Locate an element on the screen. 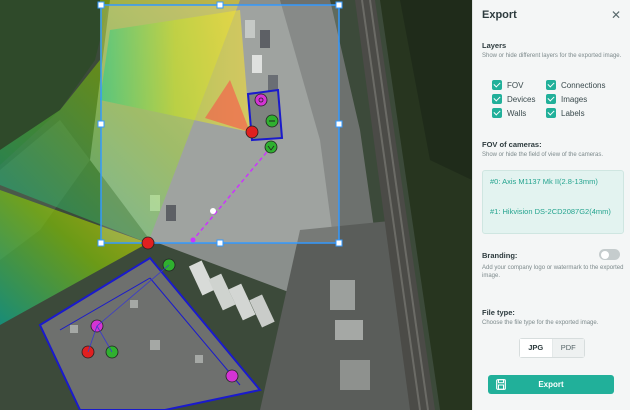  layer-label: Images is located at coordinates (574, 99).